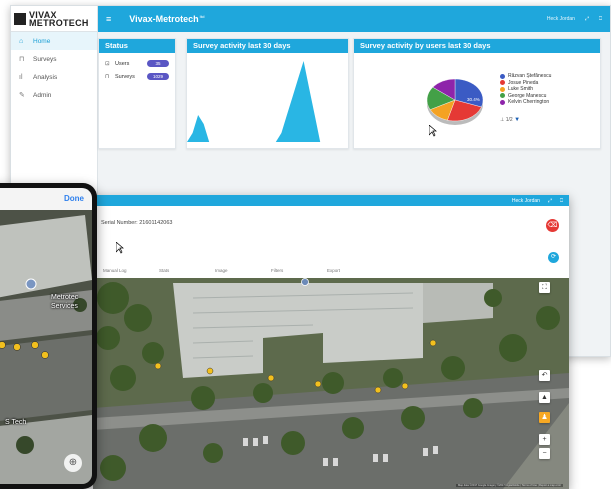 The image size is (611, 489). I want to click on card-title: Survey activity last 30 days, so click(267, 46).